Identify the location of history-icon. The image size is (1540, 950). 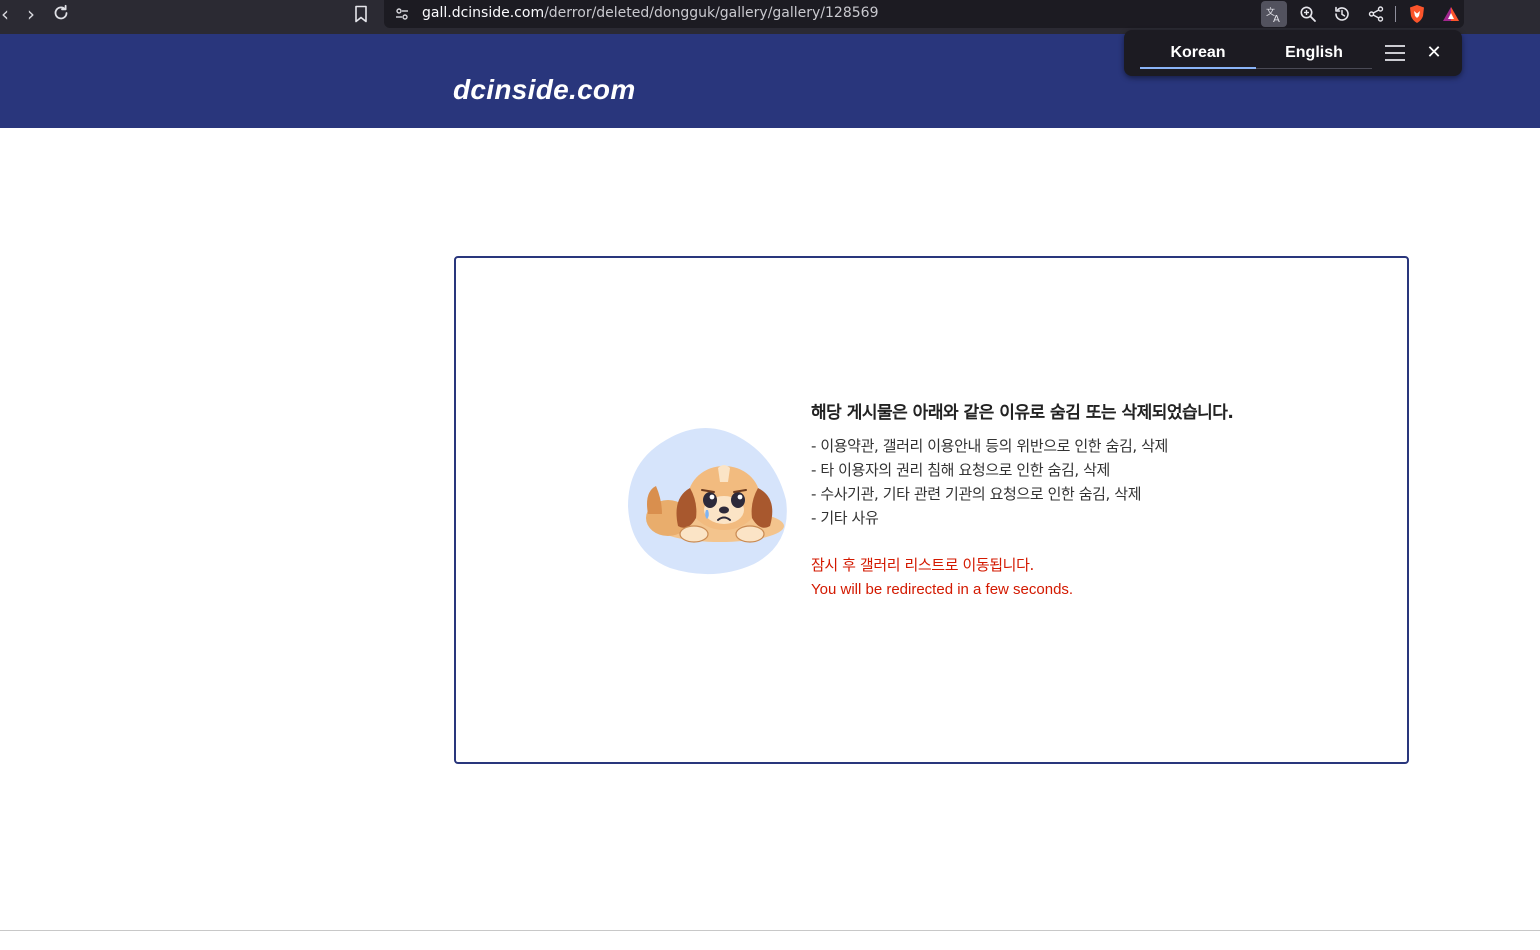
(1342, 13).